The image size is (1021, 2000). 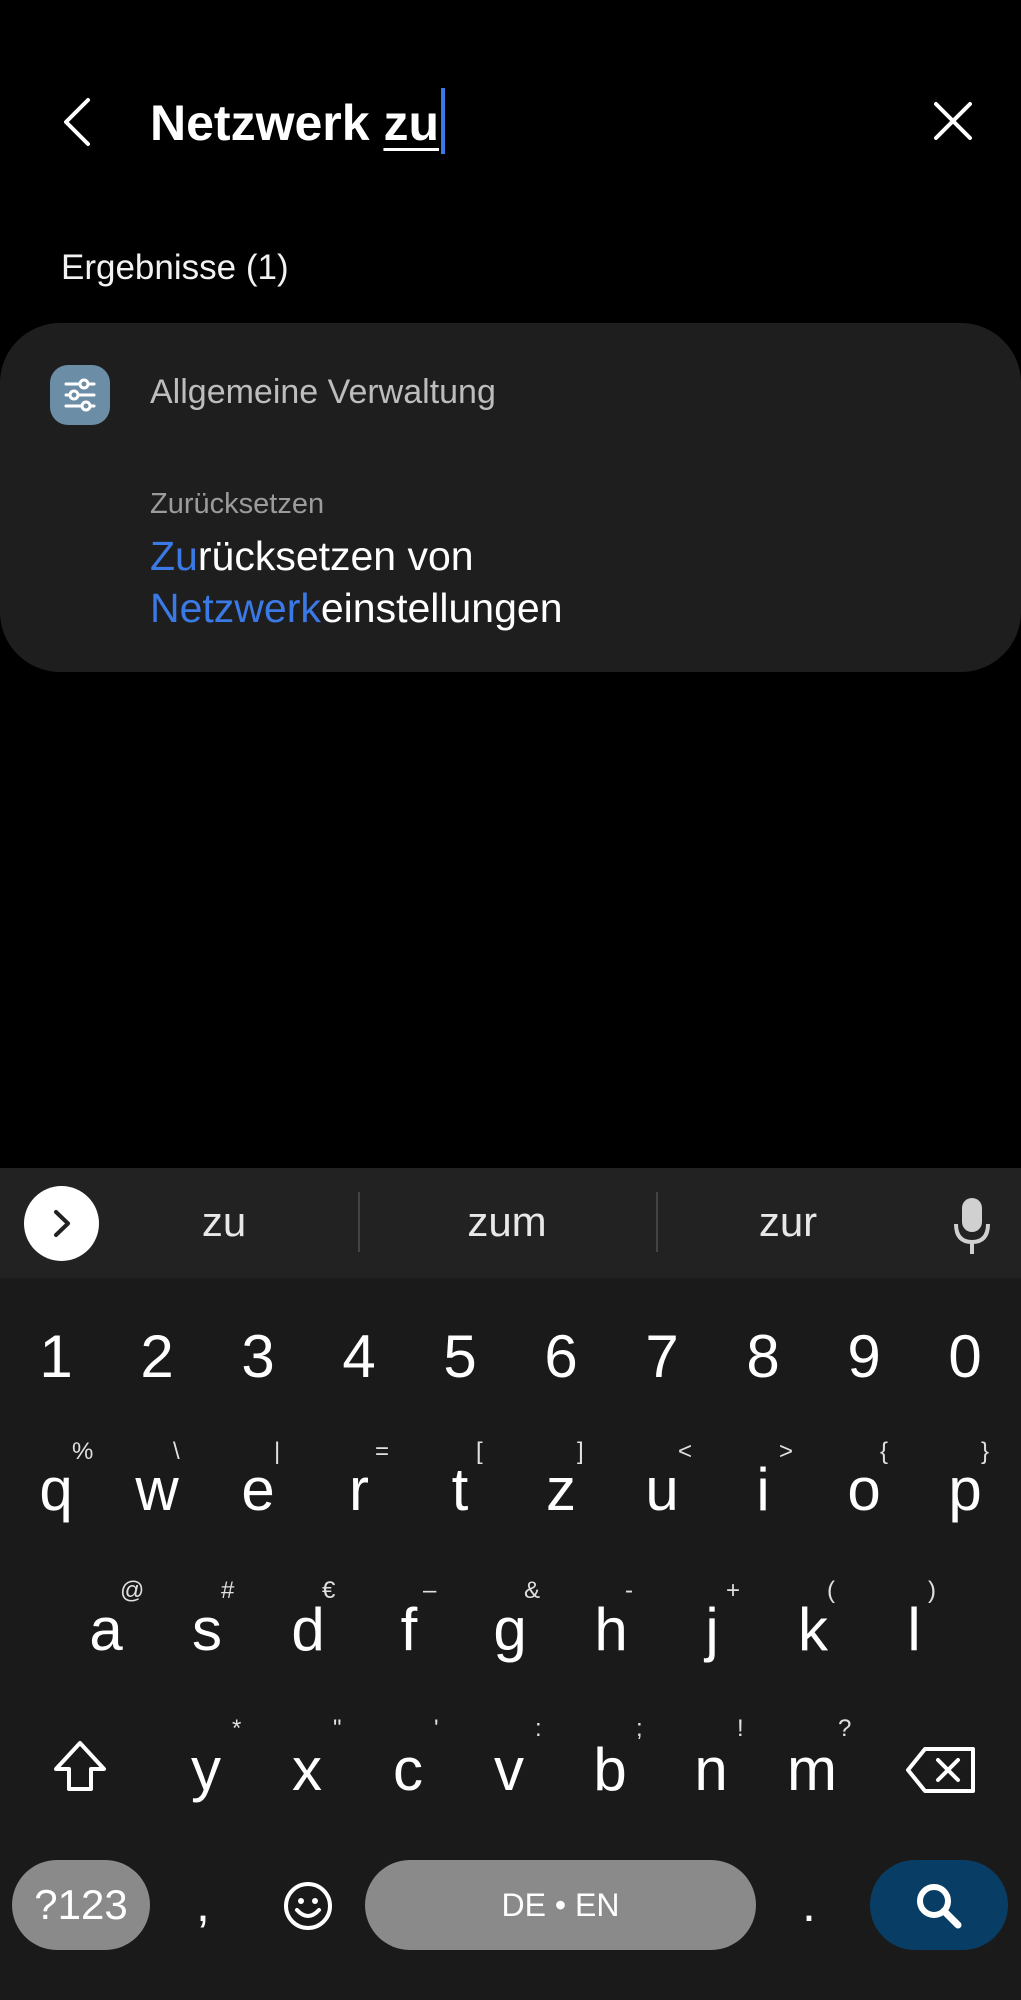 I want to click on text-caret, so click(x=442, y=121).